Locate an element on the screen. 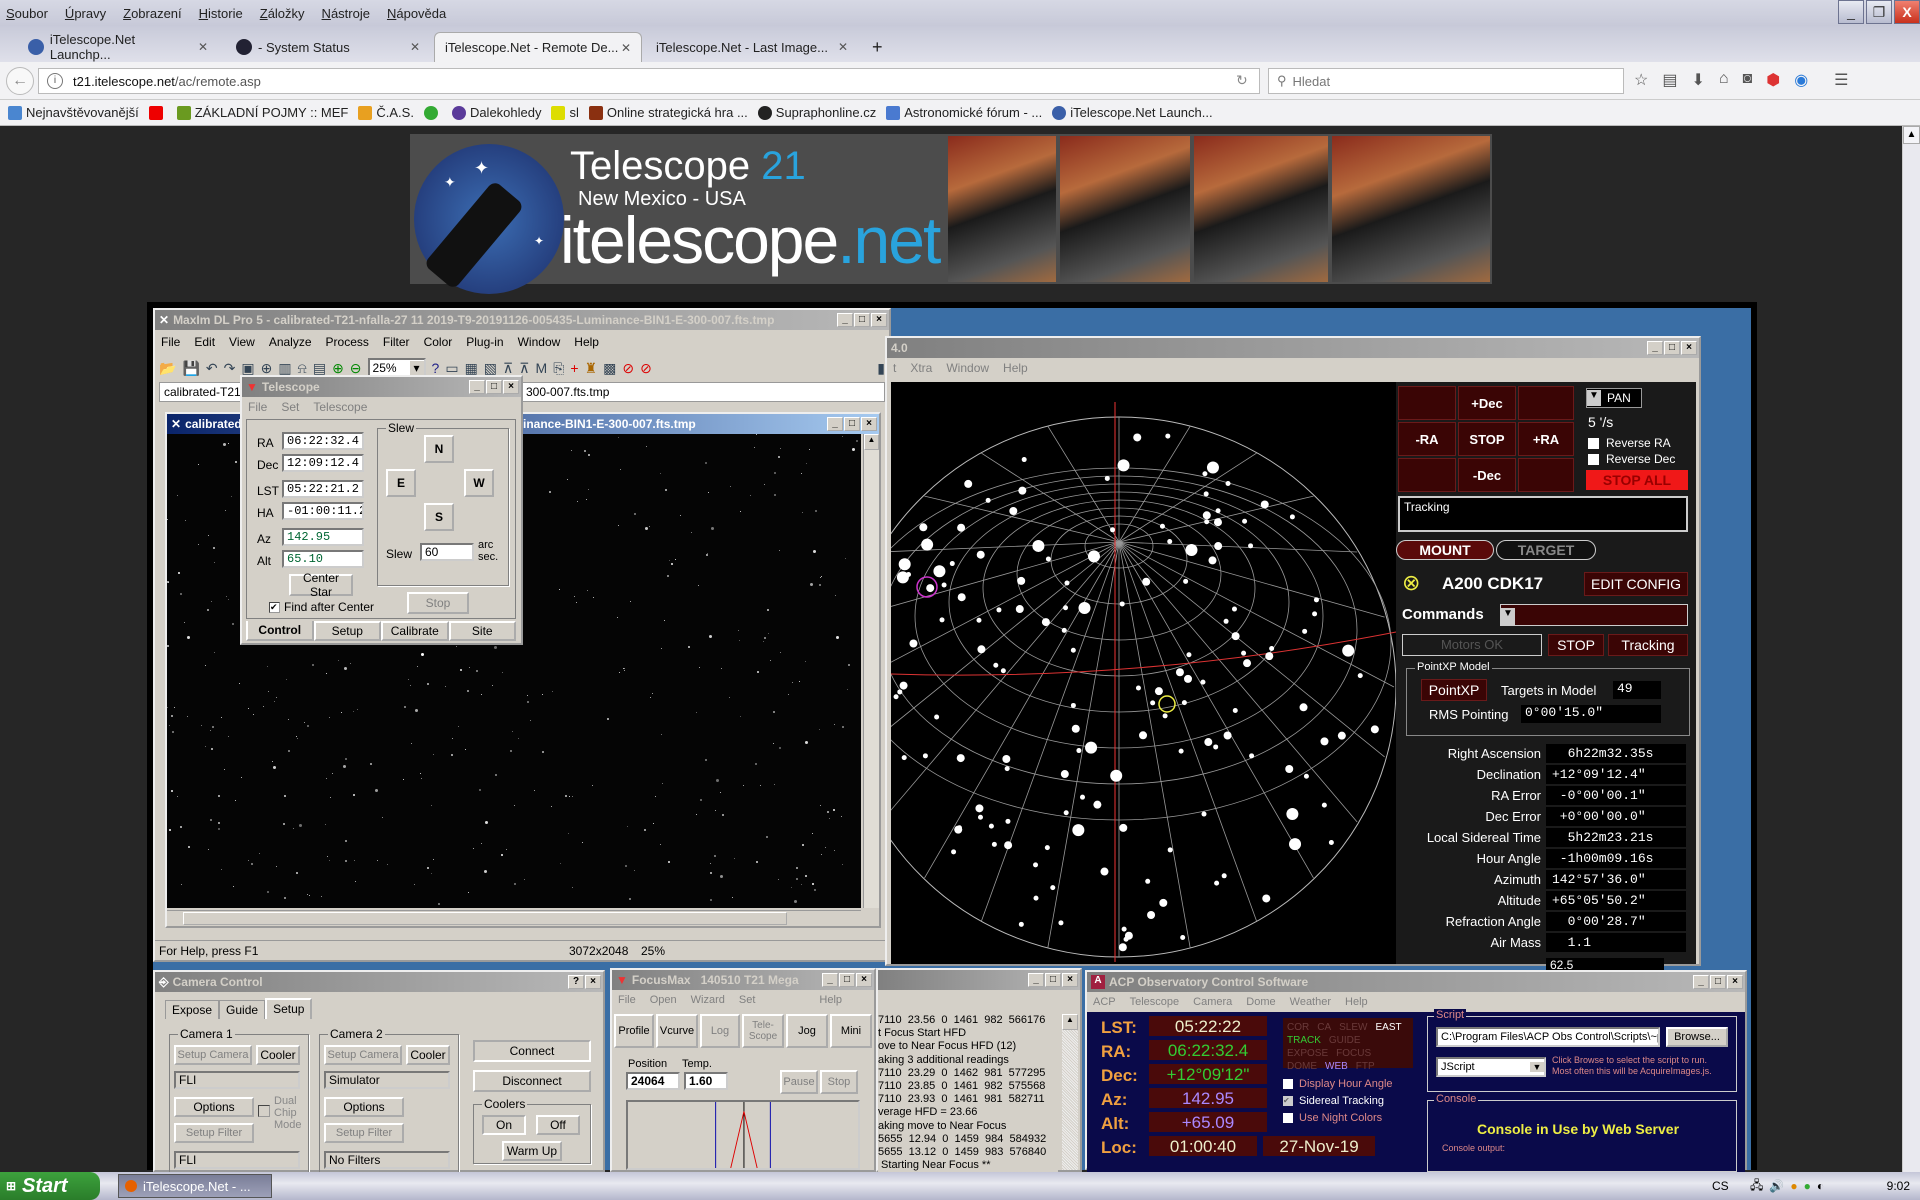 The width and height of the screenshot is (1920, 1200). menu-dome: Dome is located at coordinates (1260, 1002).